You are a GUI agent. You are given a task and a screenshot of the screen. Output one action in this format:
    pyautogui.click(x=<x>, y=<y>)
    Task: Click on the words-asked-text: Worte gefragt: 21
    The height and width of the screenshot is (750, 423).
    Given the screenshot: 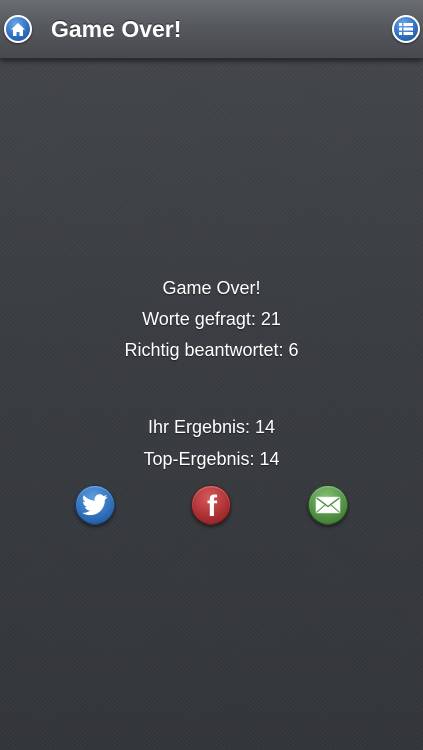 What is the action you would take?
    pyautogui.click(x=211, y=319)
    